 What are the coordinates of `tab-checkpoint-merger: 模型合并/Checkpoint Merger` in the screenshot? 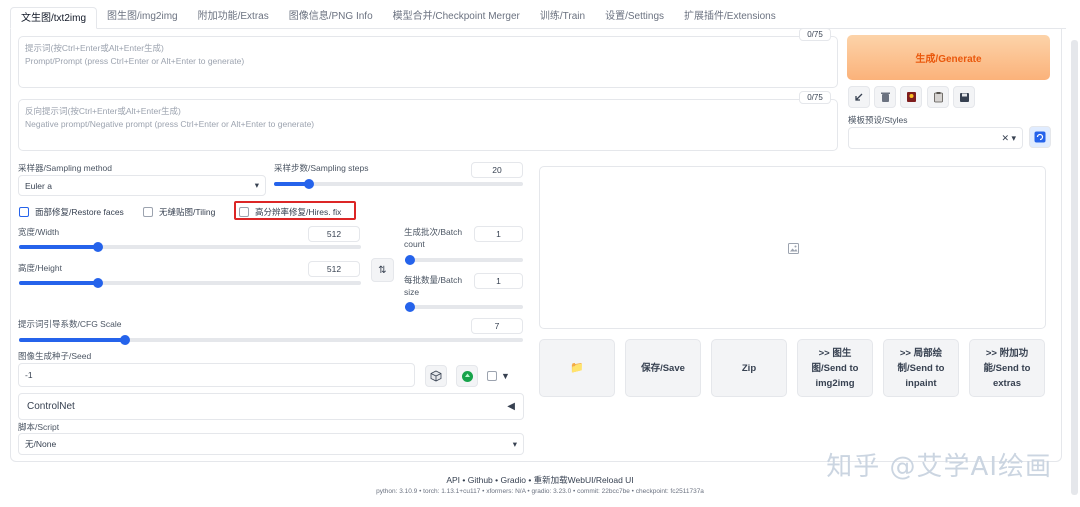 It's located at (456, 17).